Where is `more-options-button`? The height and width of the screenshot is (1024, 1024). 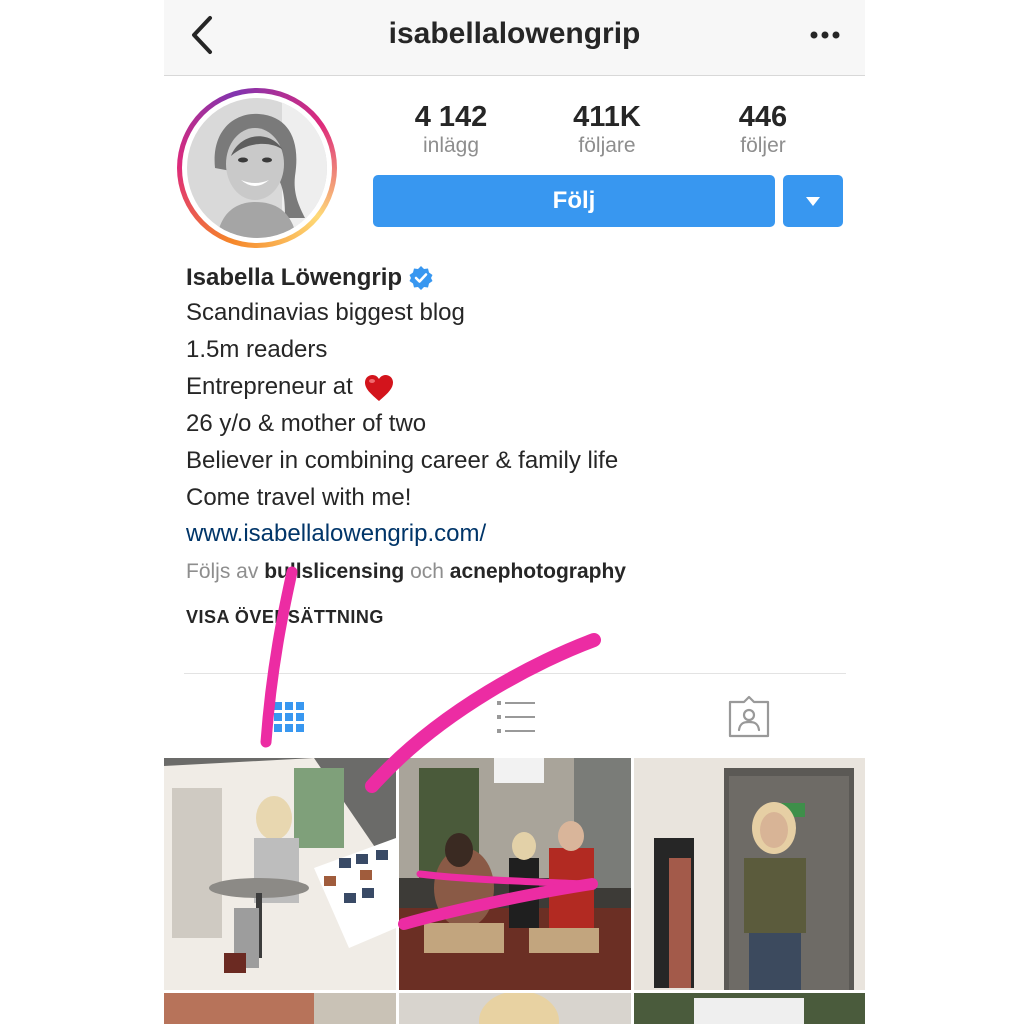 more-options-button is located at coordinates (825, 35).